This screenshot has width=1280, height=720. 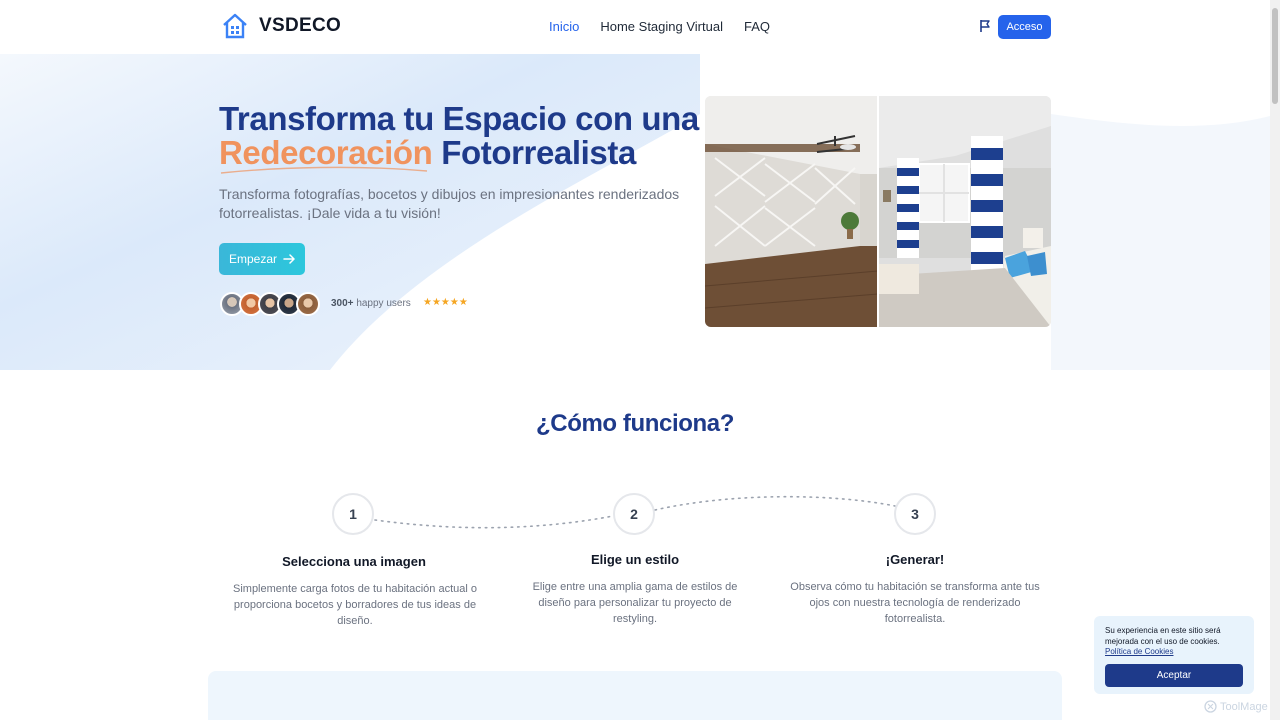 What do you see at coordinates (1244, 706) in the screenshot?
I see `watermark-text: ToolMage` at bounding box center [1244, 706].